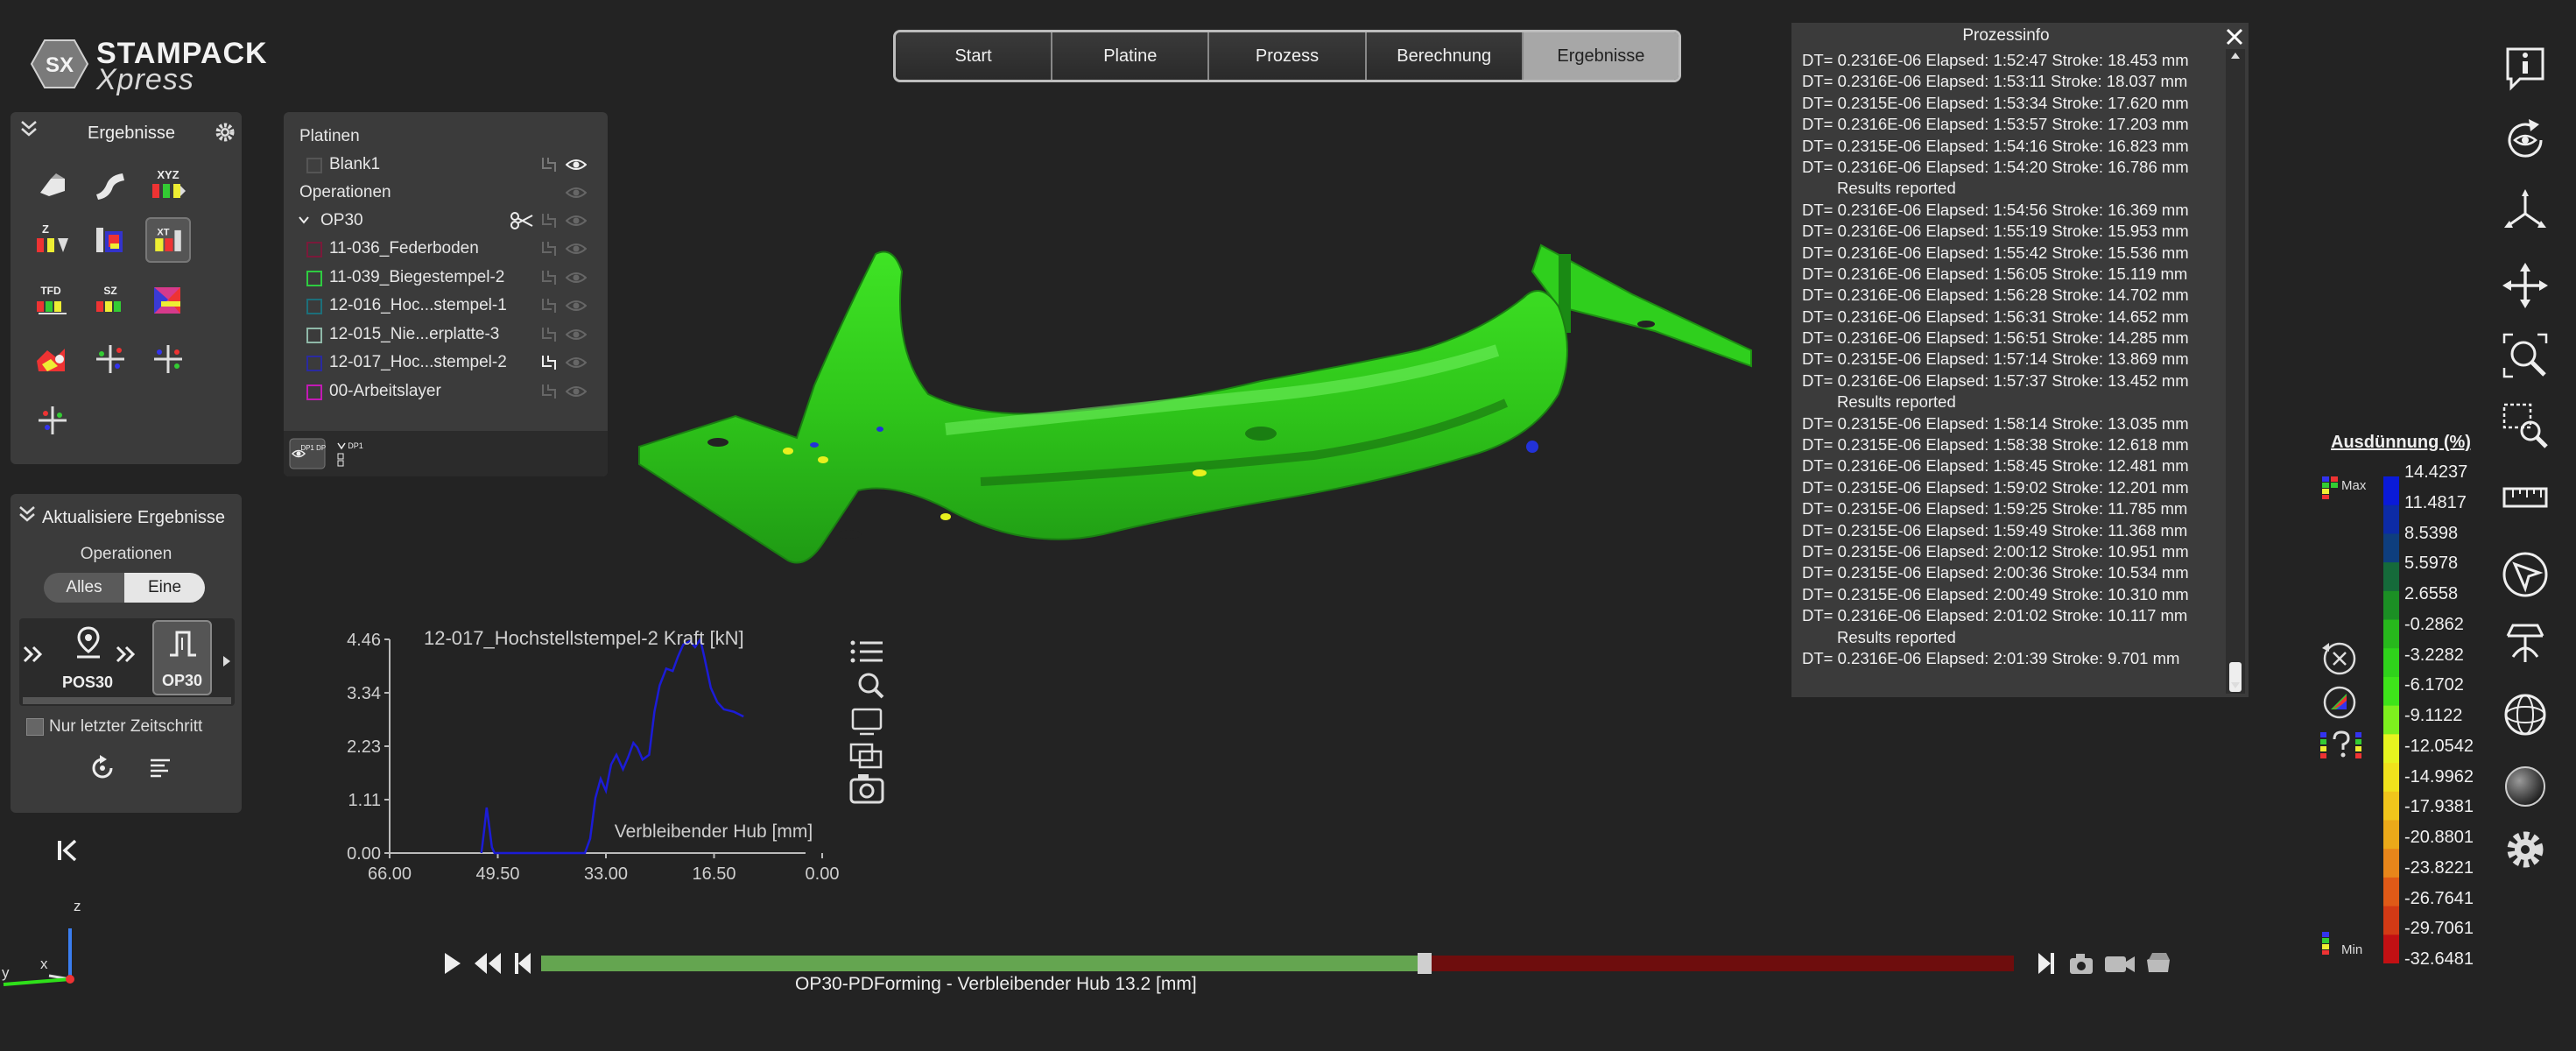 This screenshot has width=2576, height=1051. What do you see at coordinates (522, 963) in the screenshot?
I see `first-frame-icon` at bounding box center [522, 963].